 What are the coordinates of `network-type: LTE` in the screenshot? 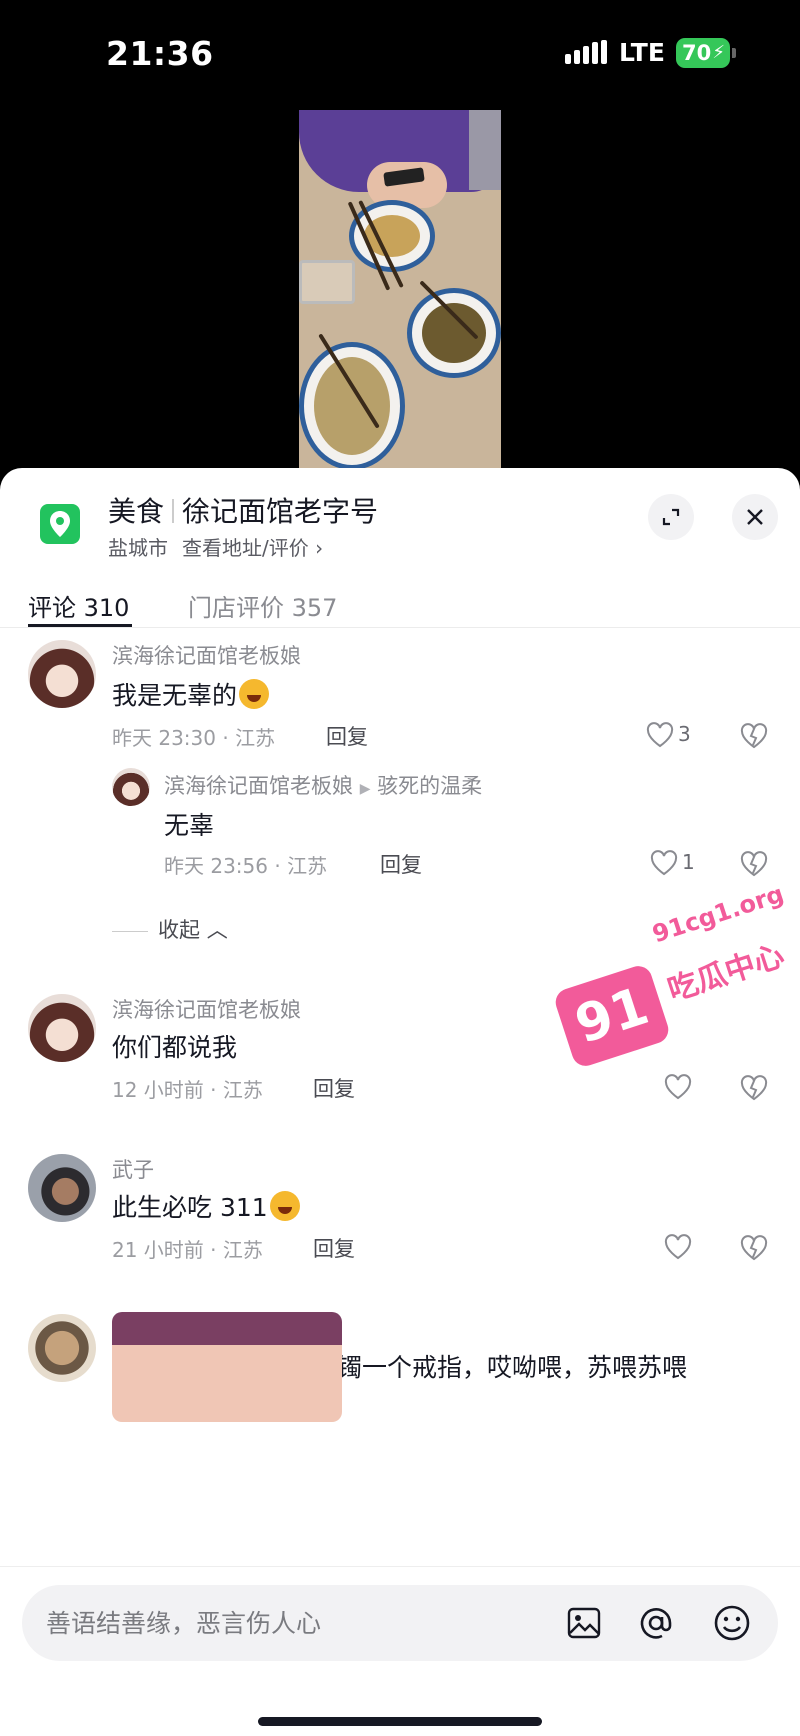 It's located at (642, 52).